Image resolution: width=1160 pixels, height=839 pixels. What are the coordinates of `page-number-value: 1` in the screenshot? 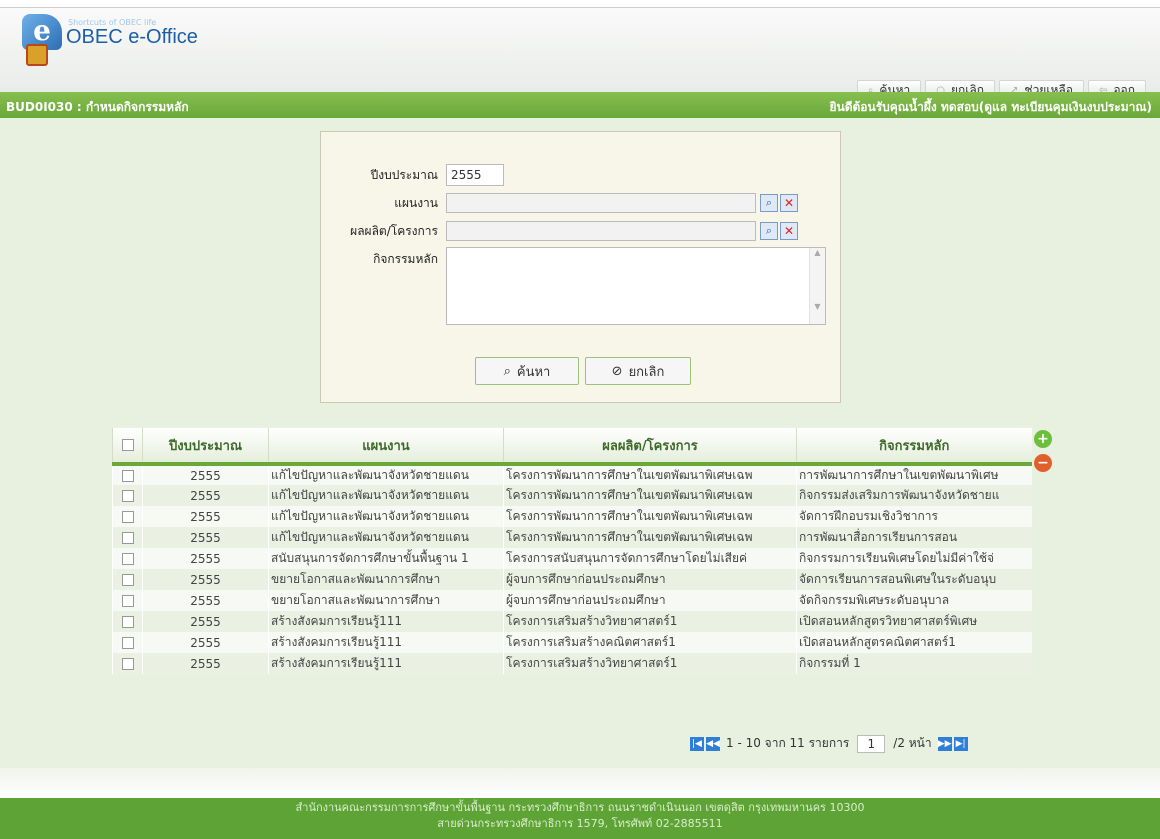 It's located at (871, 743).